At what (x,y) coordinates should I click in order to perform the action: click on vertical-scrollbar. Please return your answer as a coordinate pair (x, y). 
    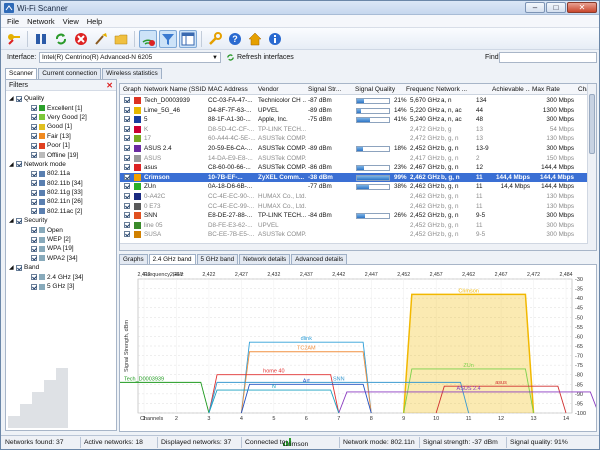
    Looking at the image, I should click on (591, 167).